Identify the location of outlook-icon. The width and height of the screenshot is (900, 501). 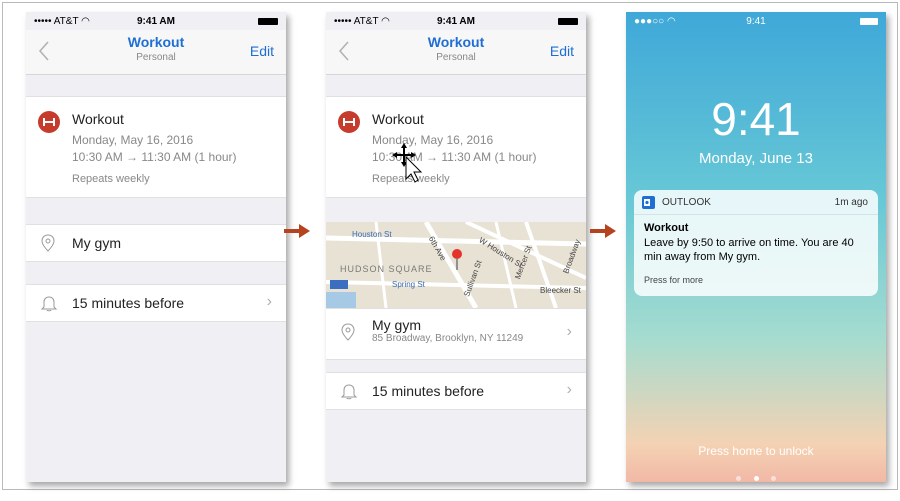
(648, 202).